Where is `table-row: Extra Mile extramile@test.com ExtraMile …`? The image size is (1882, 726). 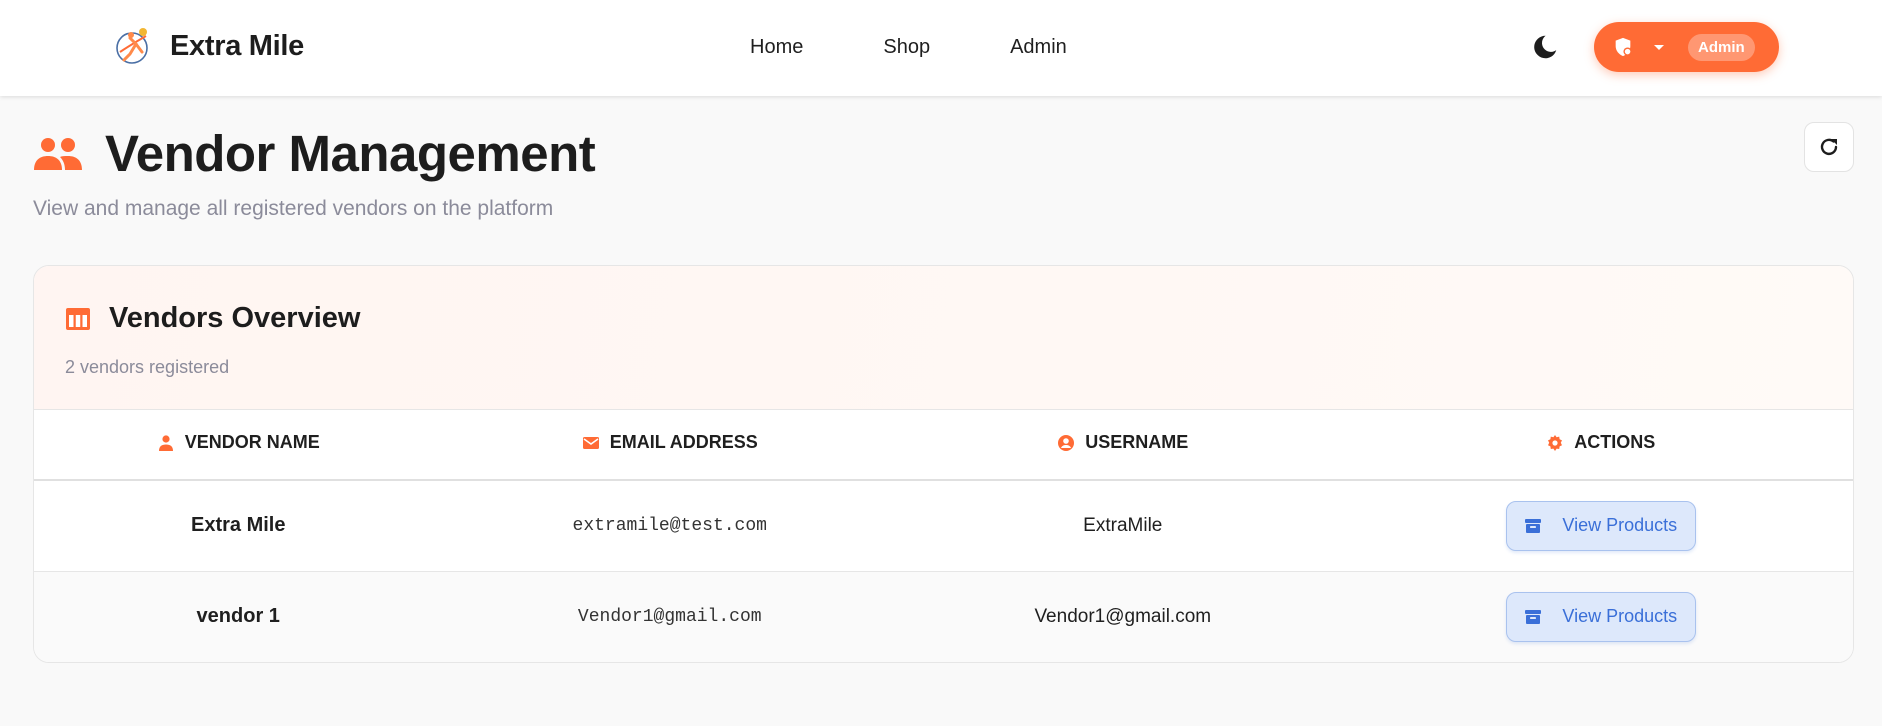 table-row: Extra Mile extramile@test.com ExtraMile … is located at coordinates (943, 526).